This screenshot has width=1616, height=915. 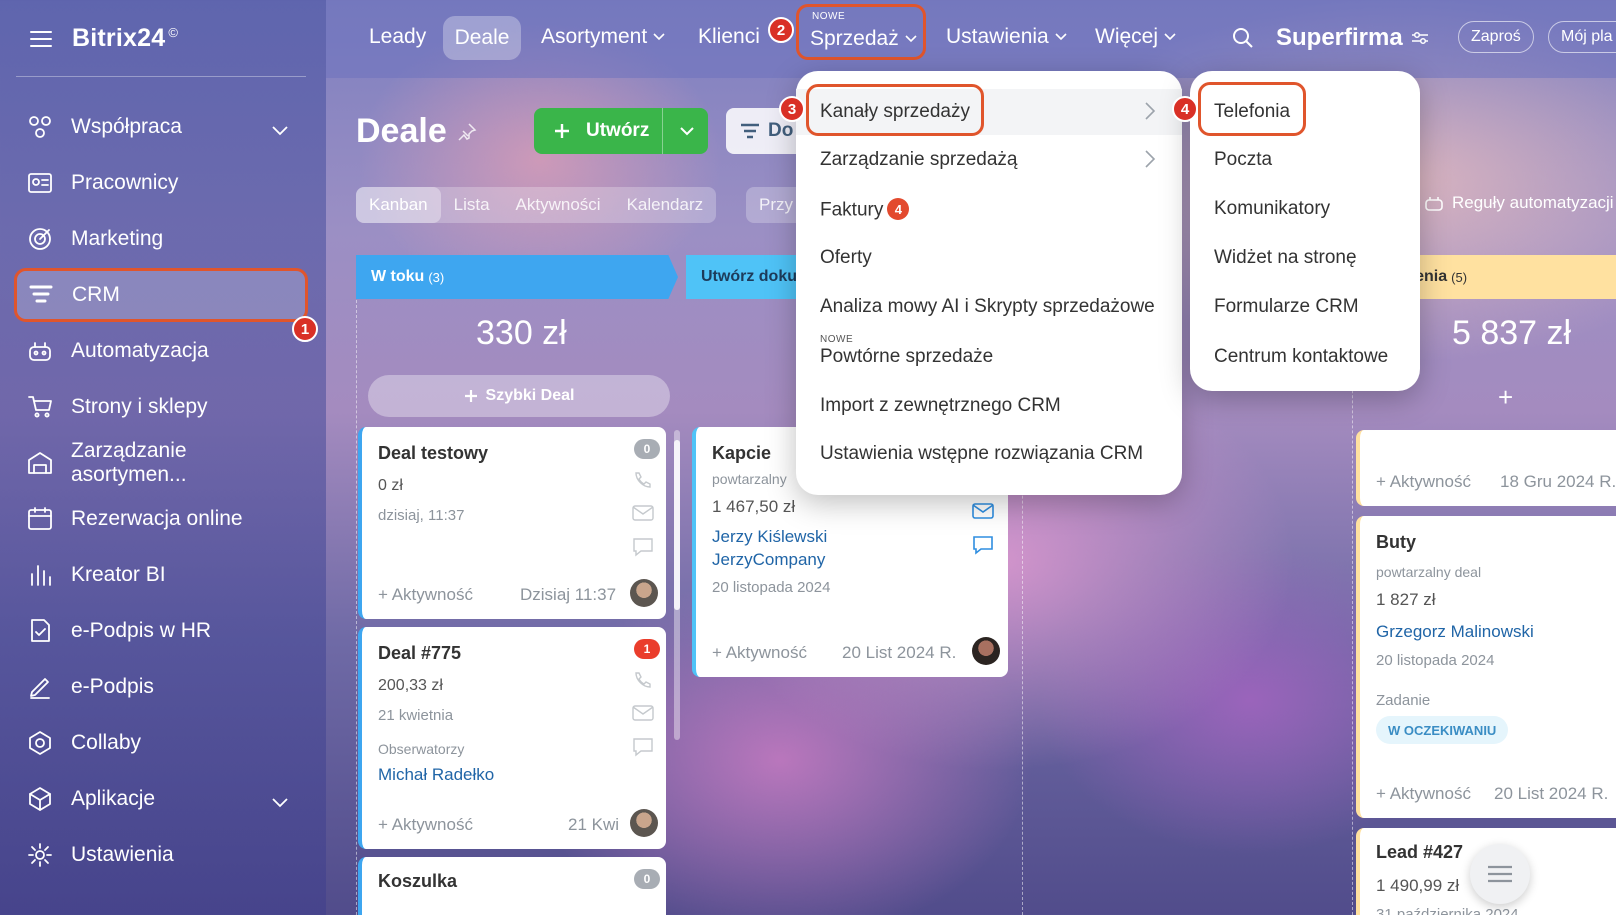 I want to click on tab-kalendarz: Kalendarz, so click(x=665, y=205).